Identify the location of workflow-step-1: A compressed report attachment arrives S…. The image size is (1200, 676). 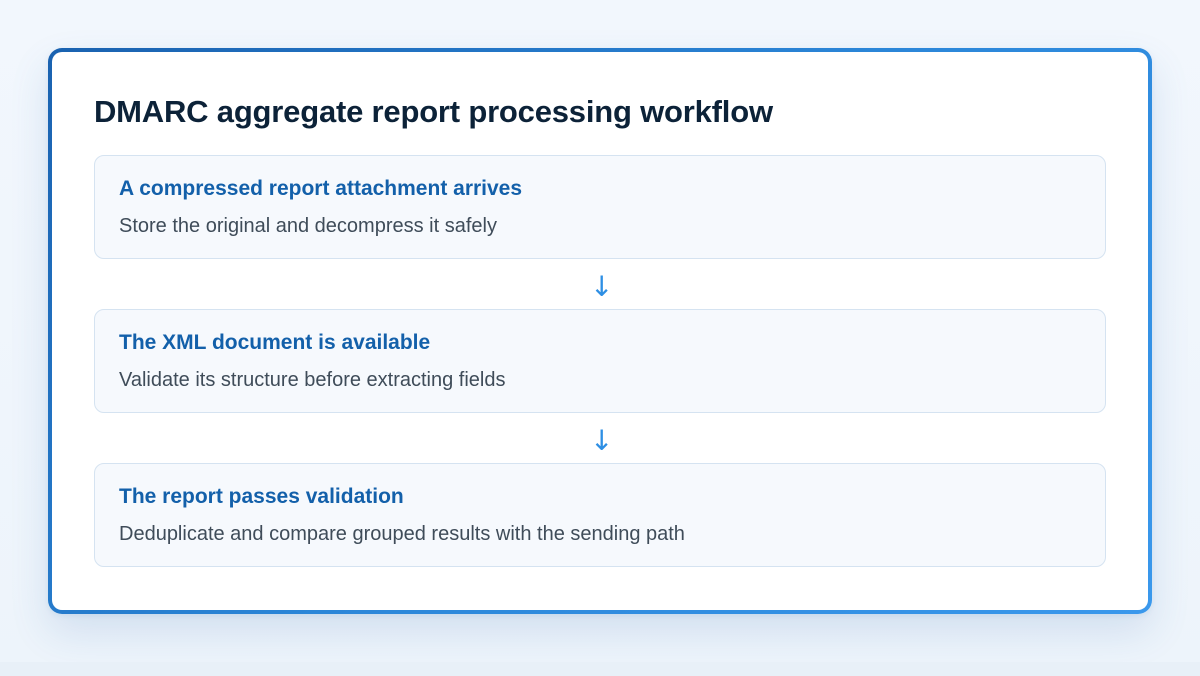
(600, 207).